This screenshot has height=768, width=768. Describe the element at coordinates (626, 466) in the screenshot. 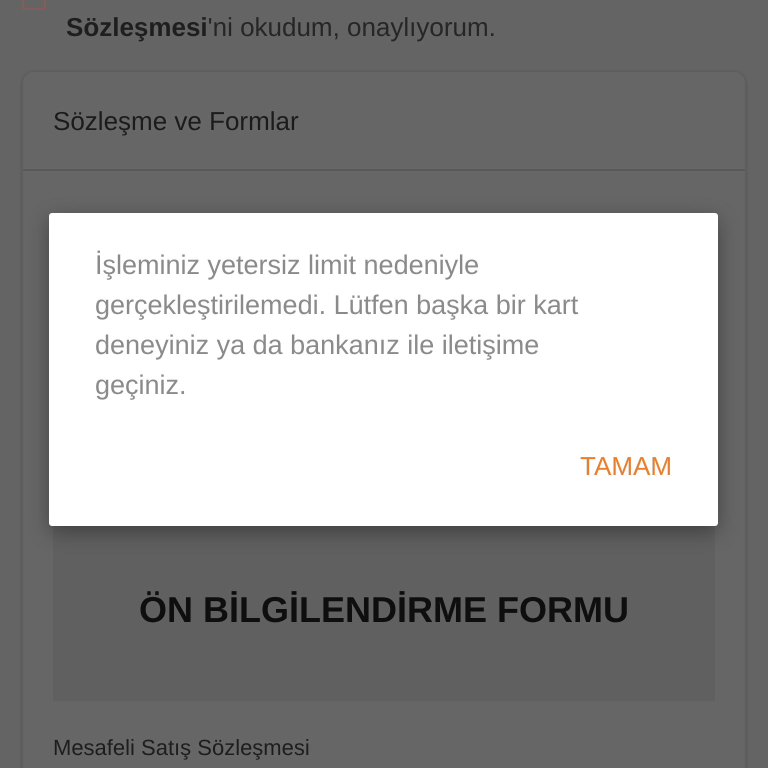

I see `ok-button: TAMAM` at that location.